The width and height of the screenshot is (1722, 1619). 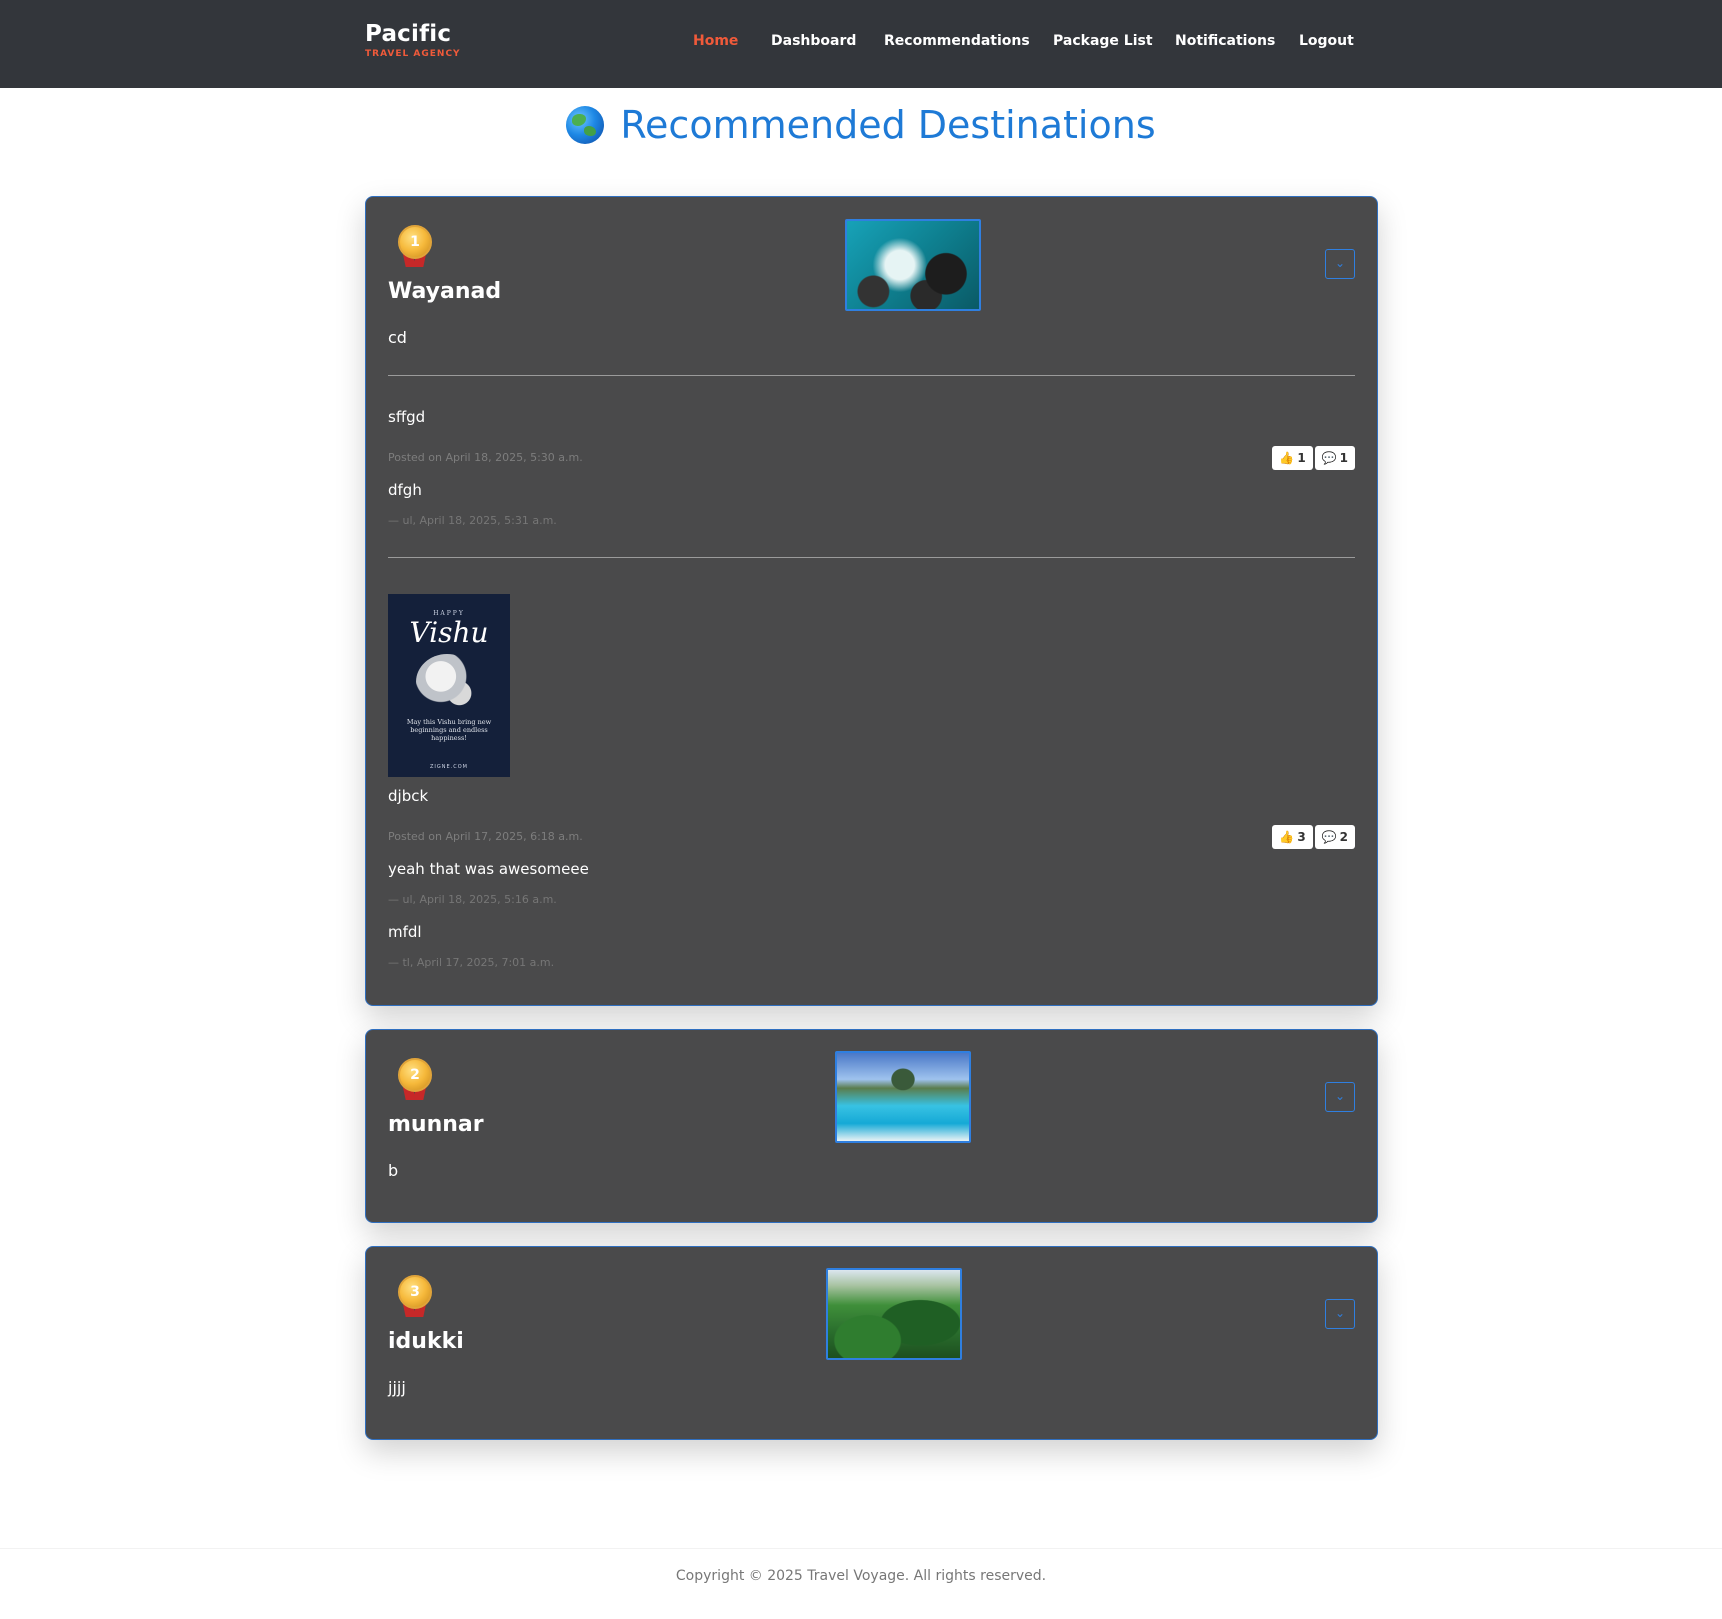 I want to click on brand-name: Pacific, so click(x=408, y=34).